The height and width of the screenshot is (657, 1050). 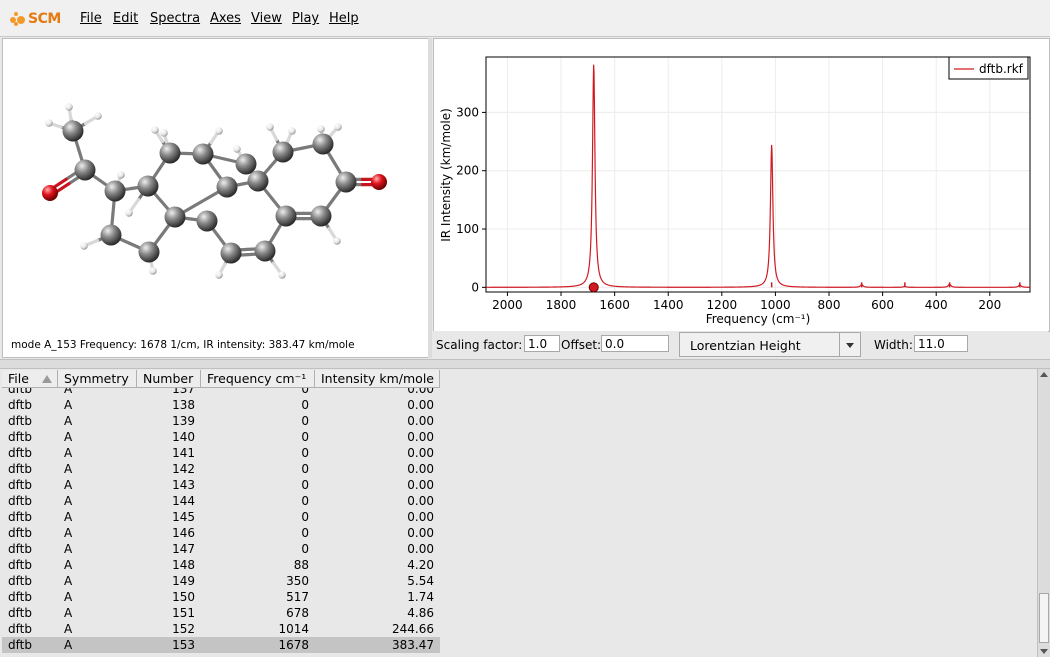 I want to click on x-tick-label: 1800, so click(x=561, y=305).